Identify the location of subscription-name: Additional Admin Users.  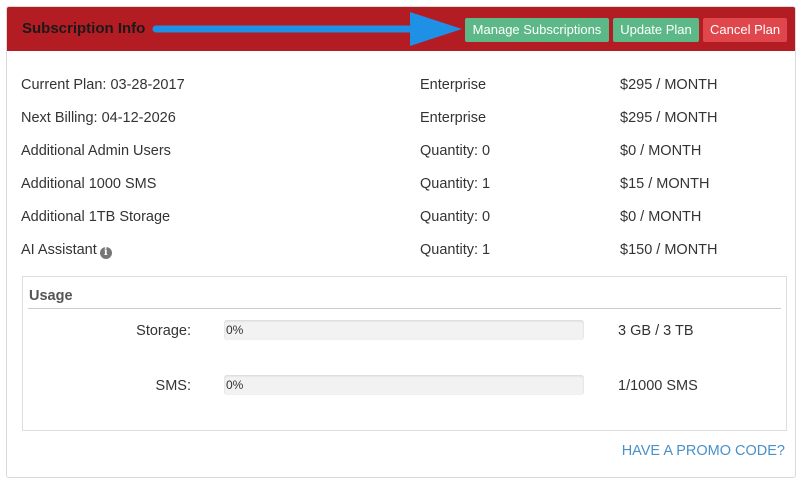
(96, 151).